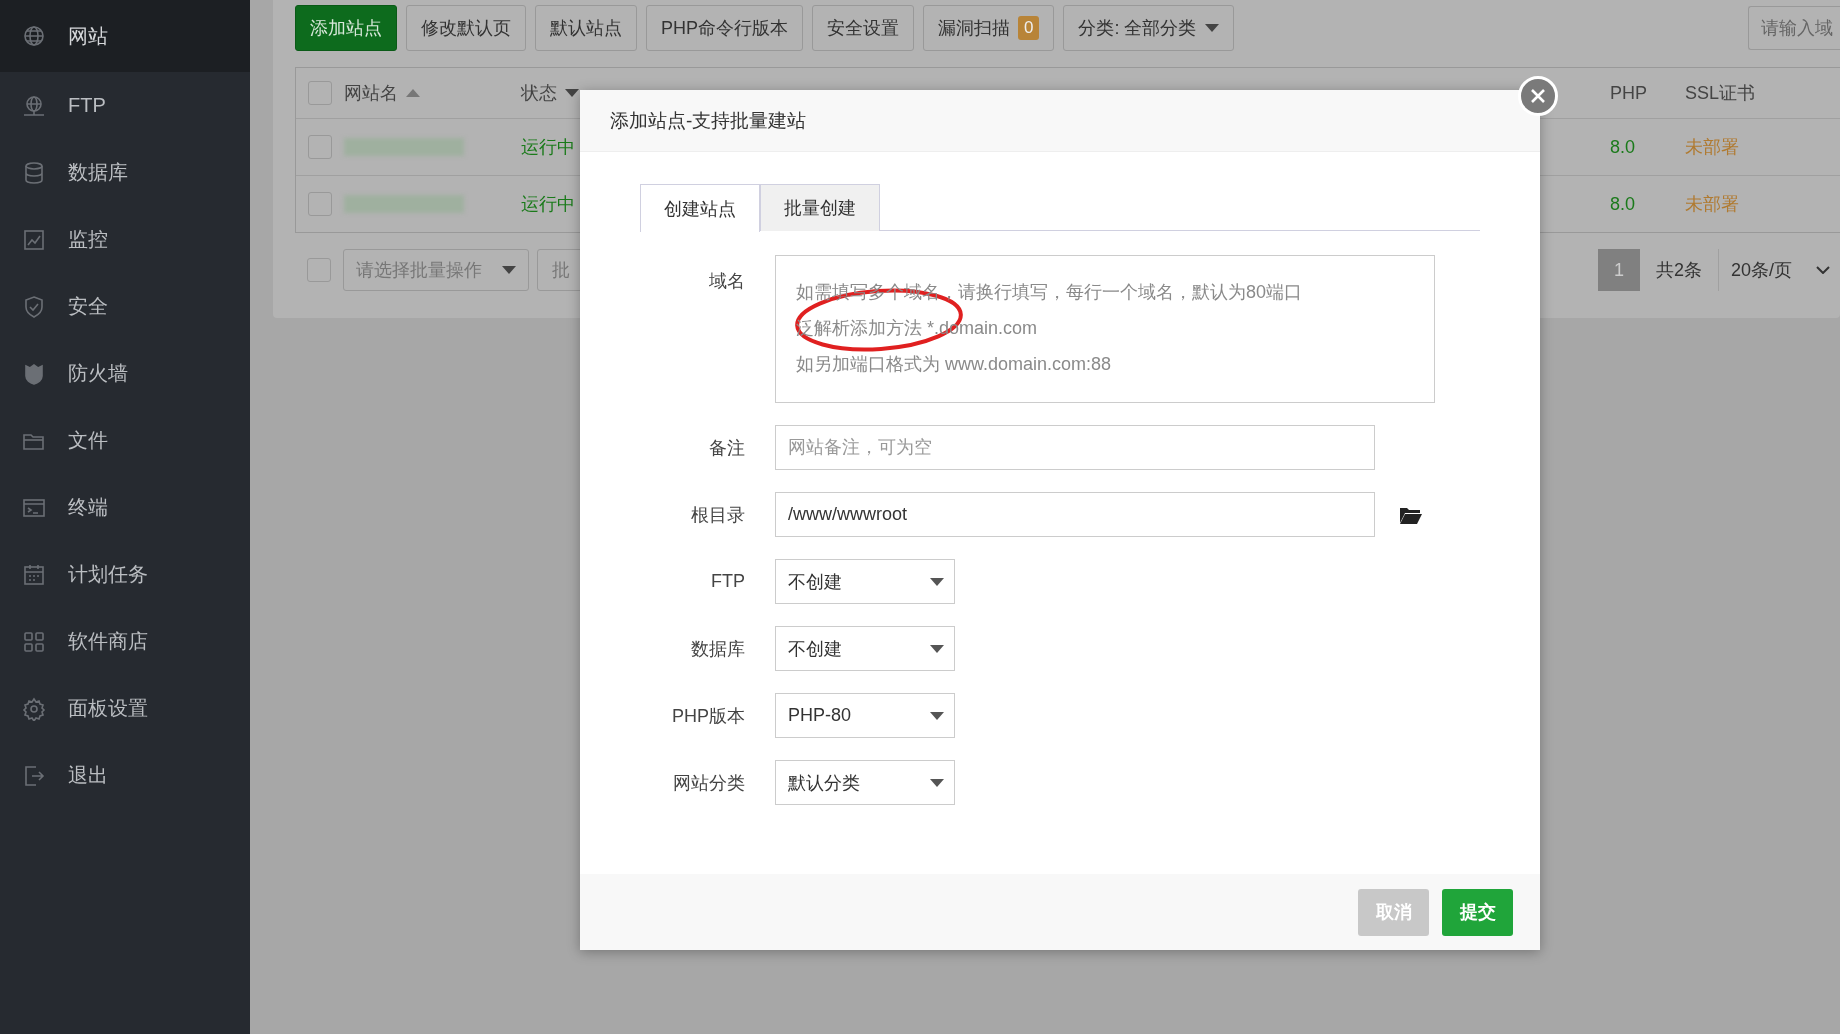 This screenshot has height=1034, width=1840. What do you see at coordinates (865, 782) in the screenshot?
I see `select-field: 默认分类` at bounding box center [865, 782].